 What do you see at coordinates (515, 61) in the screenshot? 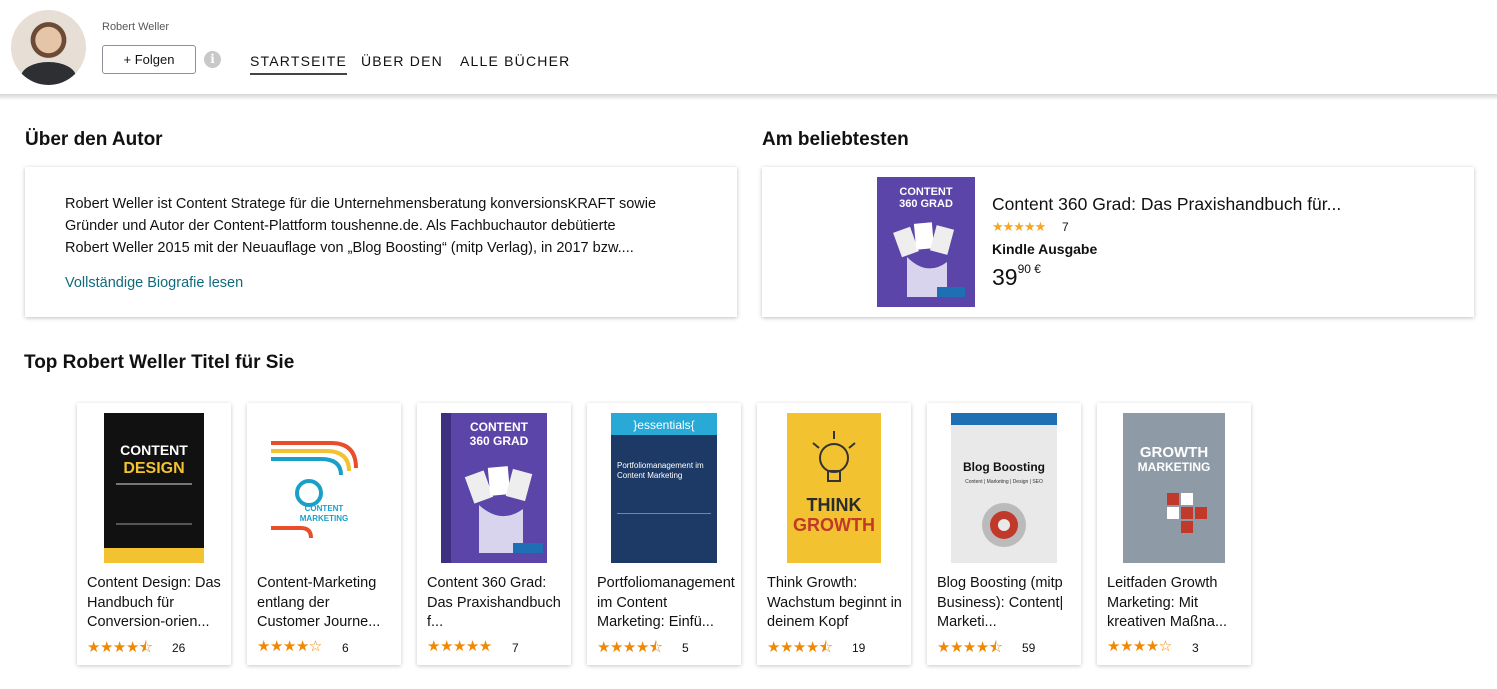
I see `tab-alle-buecher: ALLE BÜCHER` at bounding box center [515, 61].